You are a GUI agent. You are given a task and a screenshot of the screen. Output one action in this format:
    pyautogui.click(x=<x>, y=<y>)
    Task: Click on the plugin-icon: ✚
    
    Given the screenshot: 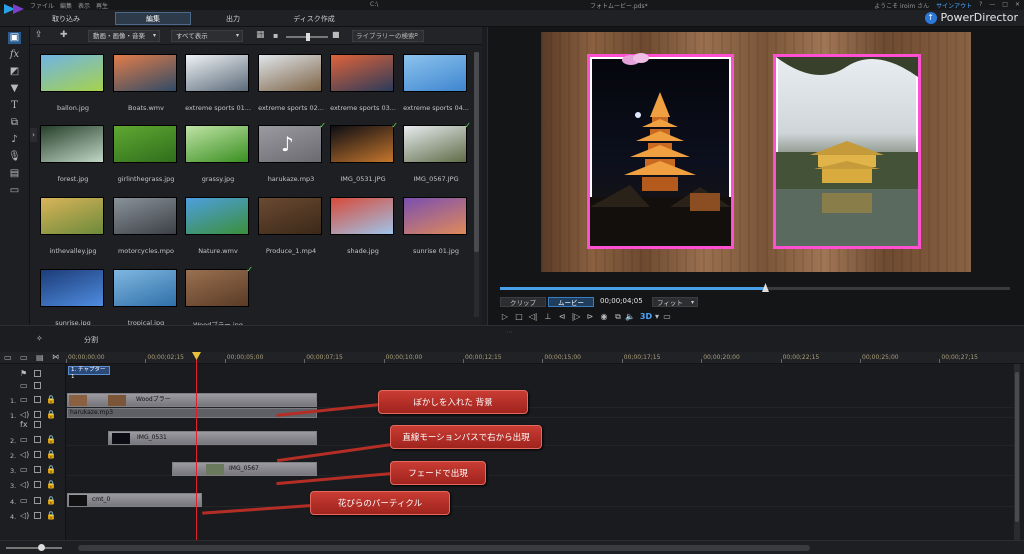 What is the action you would take?
    pyautogui.click(x=64, y=35)
    